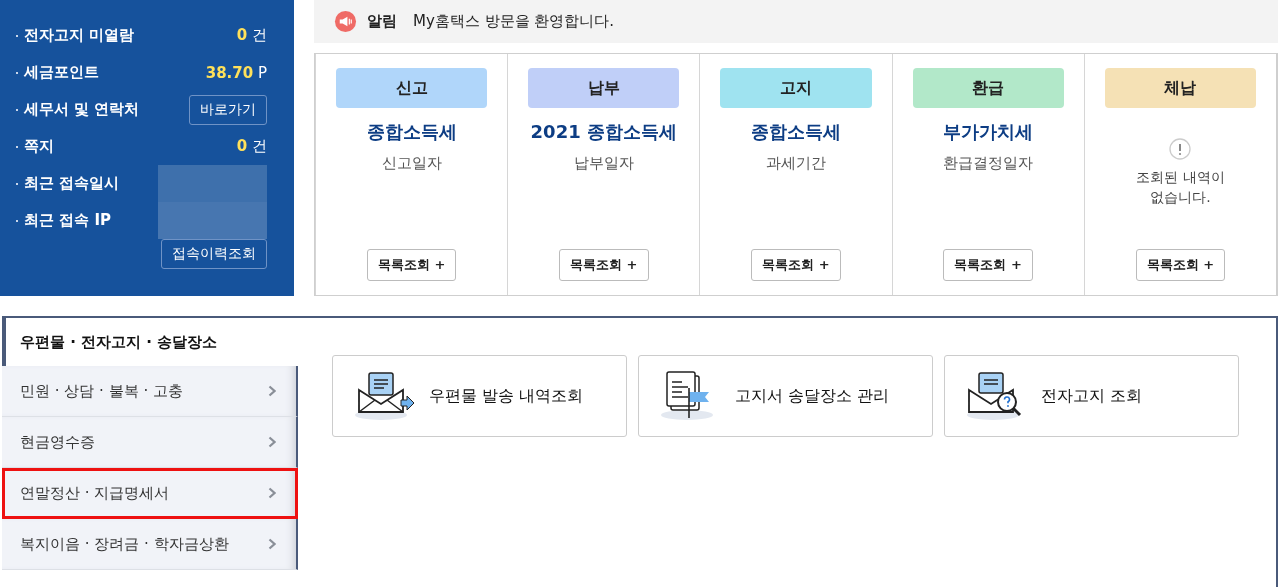 Image resolution: width=1280 pixels, height=587 pixels. What do you see at coordinates (150, 493) in the screenshot?
I see `menu-item: 연말정산 · 지급명세서` at bounding box center [150, 493].